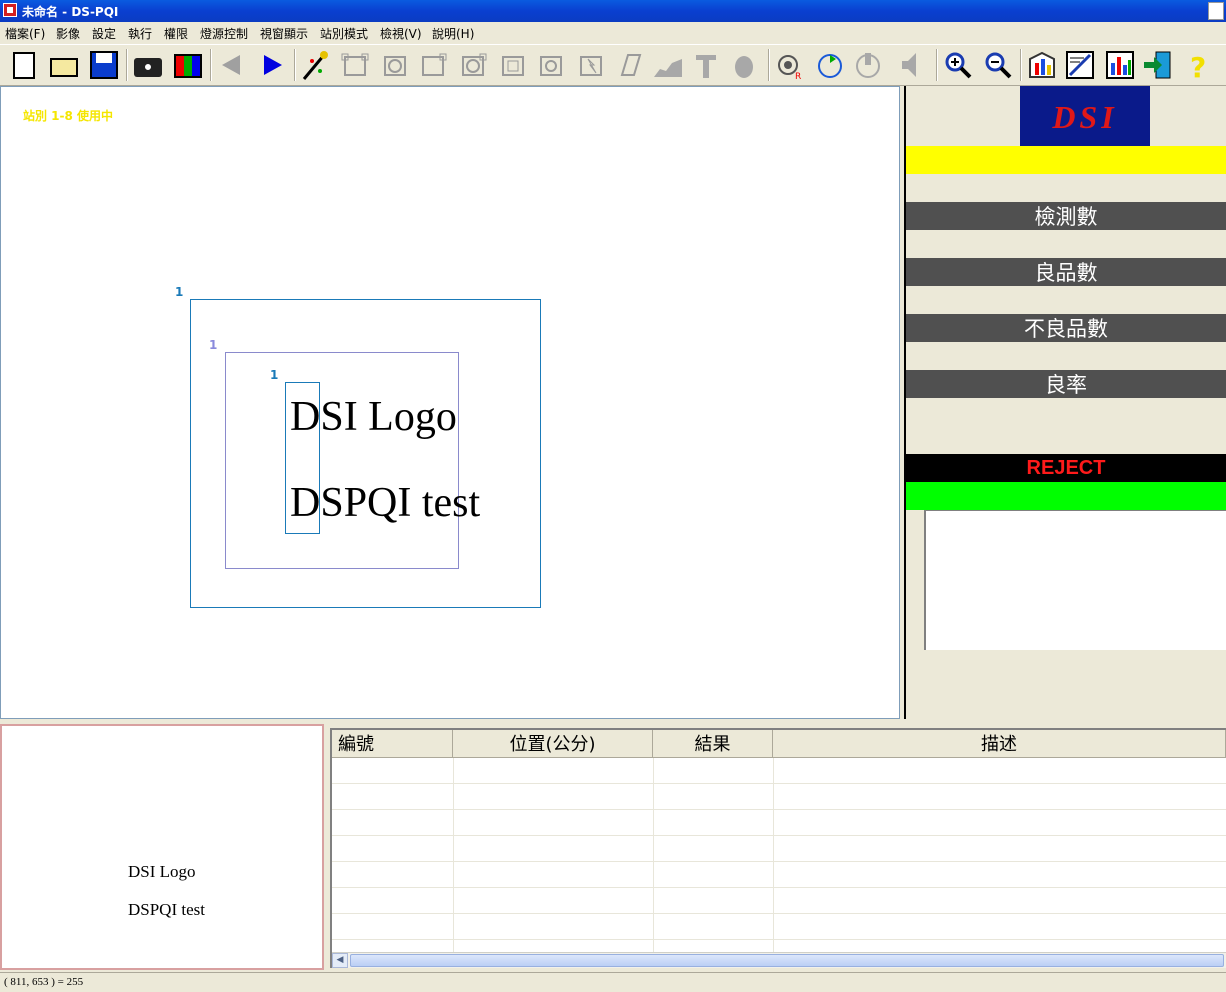 This screenshot has height=992, width=1226. Describe the element at coordinates (68, 116) in the screenshot. I see `station-status-text: 站別 1-8 使用中` at that location.